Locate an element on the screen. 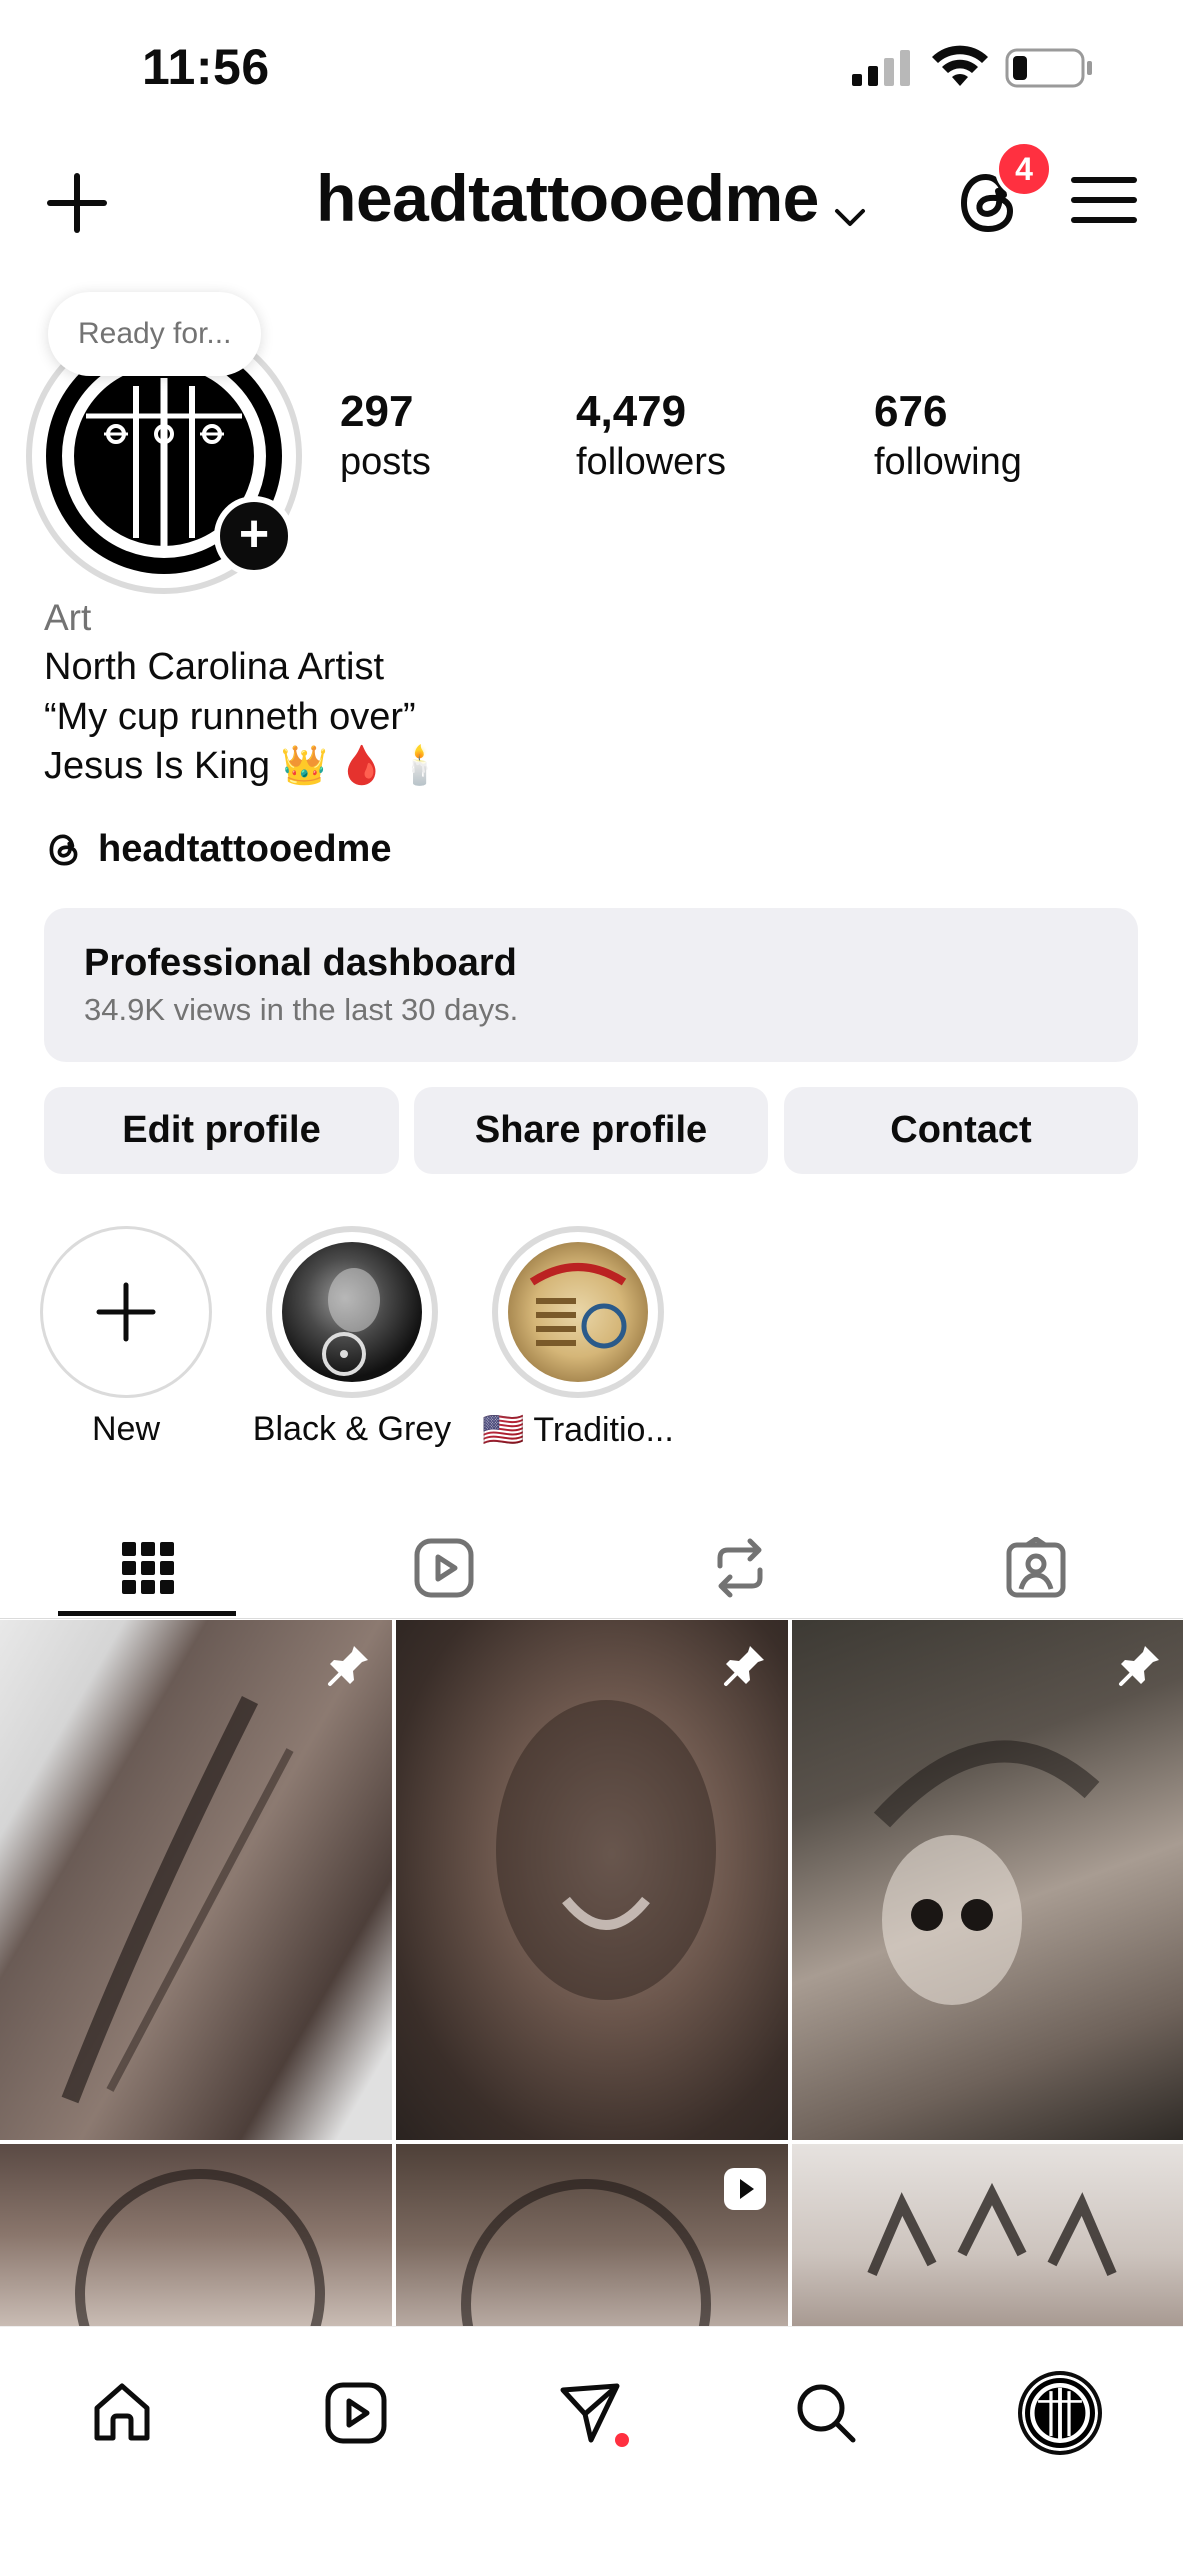 Image resolution: width=1183 pixels, height=2561 pixels. nav-reels is located at coordinates (356, 2413).